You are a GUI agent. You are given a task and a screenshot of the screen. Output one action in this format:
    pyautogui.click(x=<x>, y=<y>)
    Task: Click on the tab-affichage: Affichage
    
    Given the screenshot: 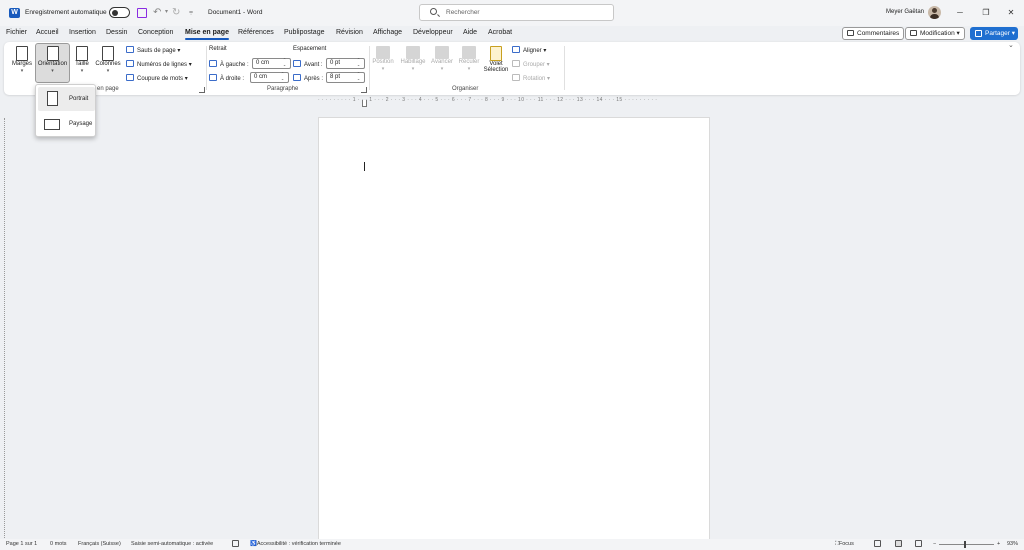 What is the action you would take?
    pyautogui.click(x=387, y=32)
    